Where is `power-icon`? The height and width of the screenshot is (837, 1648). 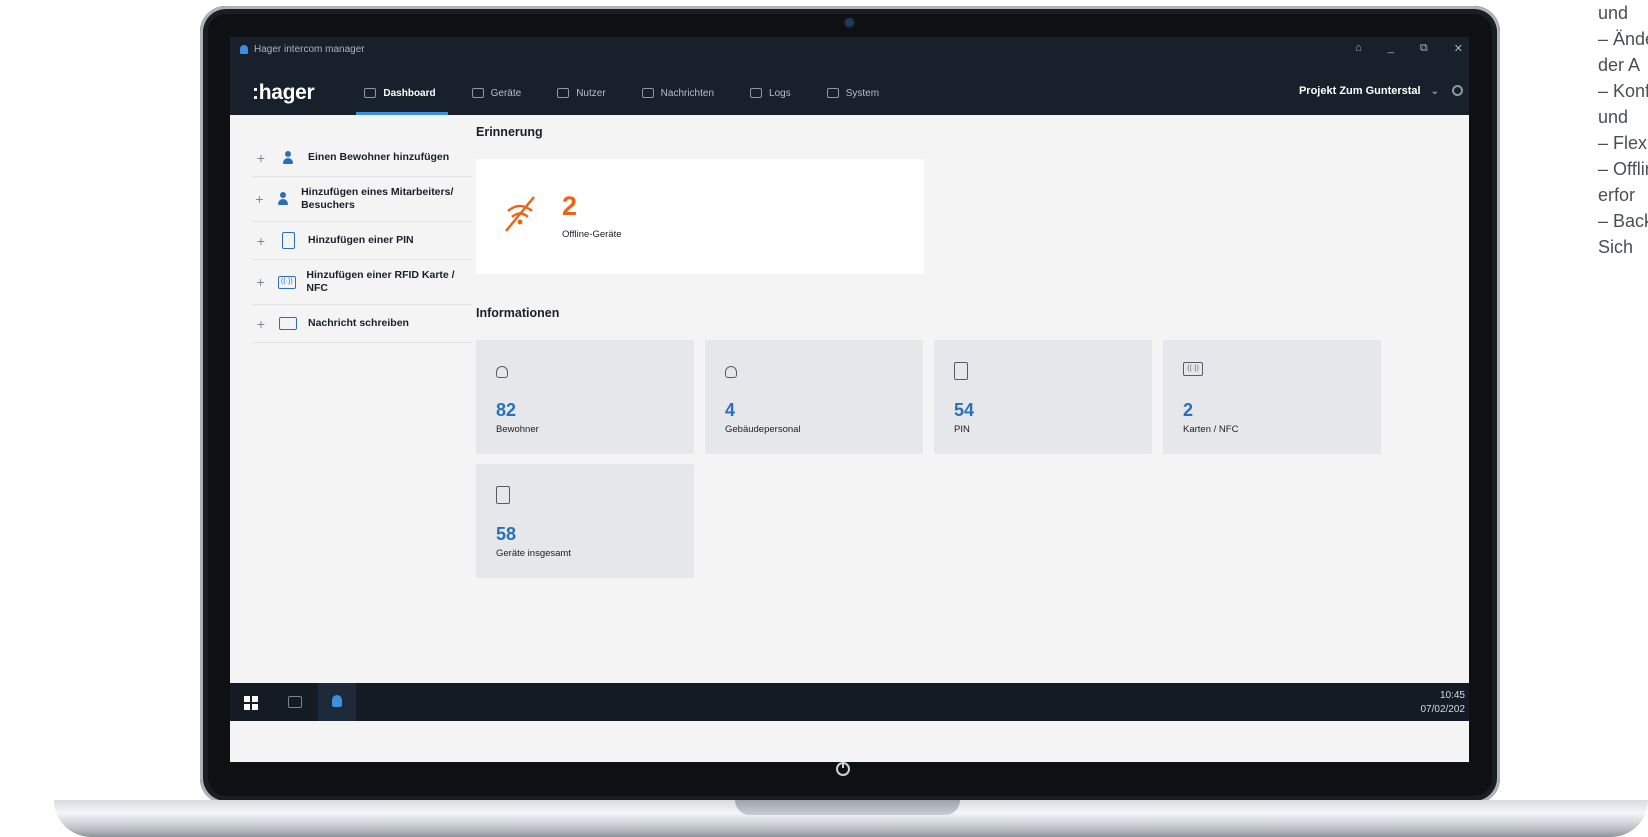 power-icon is located at coordinates (843, 769).